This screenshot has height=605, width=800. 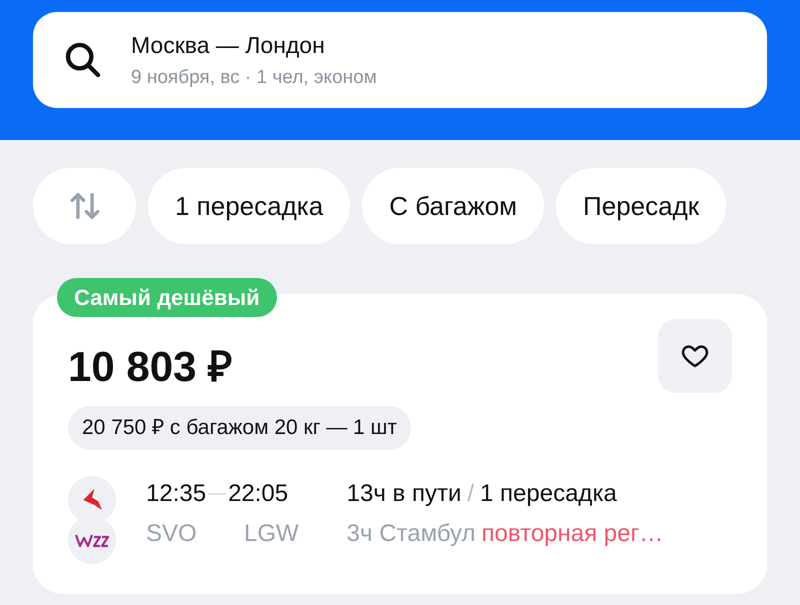 I want to click on search-field: Москва — Лондон 9 ноября, вс · 1 чел, эконом, so click(x=400, y=60).